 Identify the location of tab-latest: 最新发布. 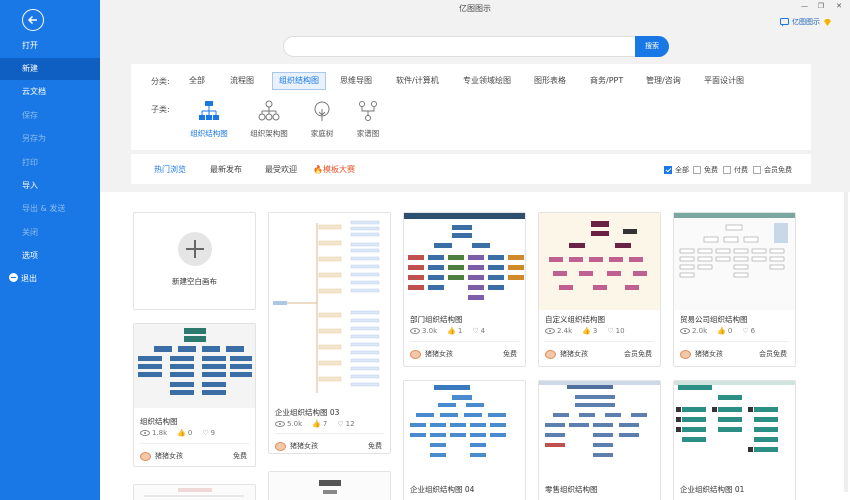
(226, 169).